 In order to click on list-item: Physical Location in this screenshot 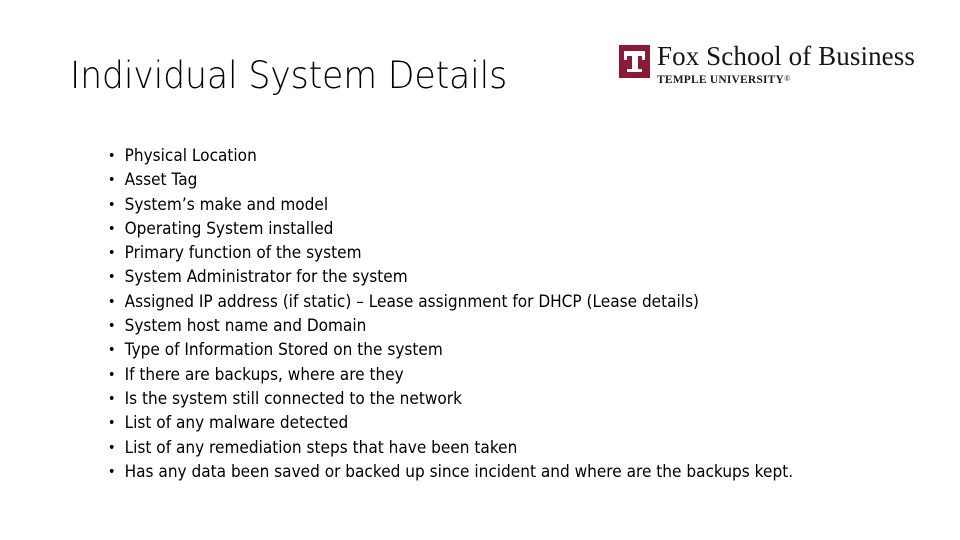, I will do `click(482, 156)`.